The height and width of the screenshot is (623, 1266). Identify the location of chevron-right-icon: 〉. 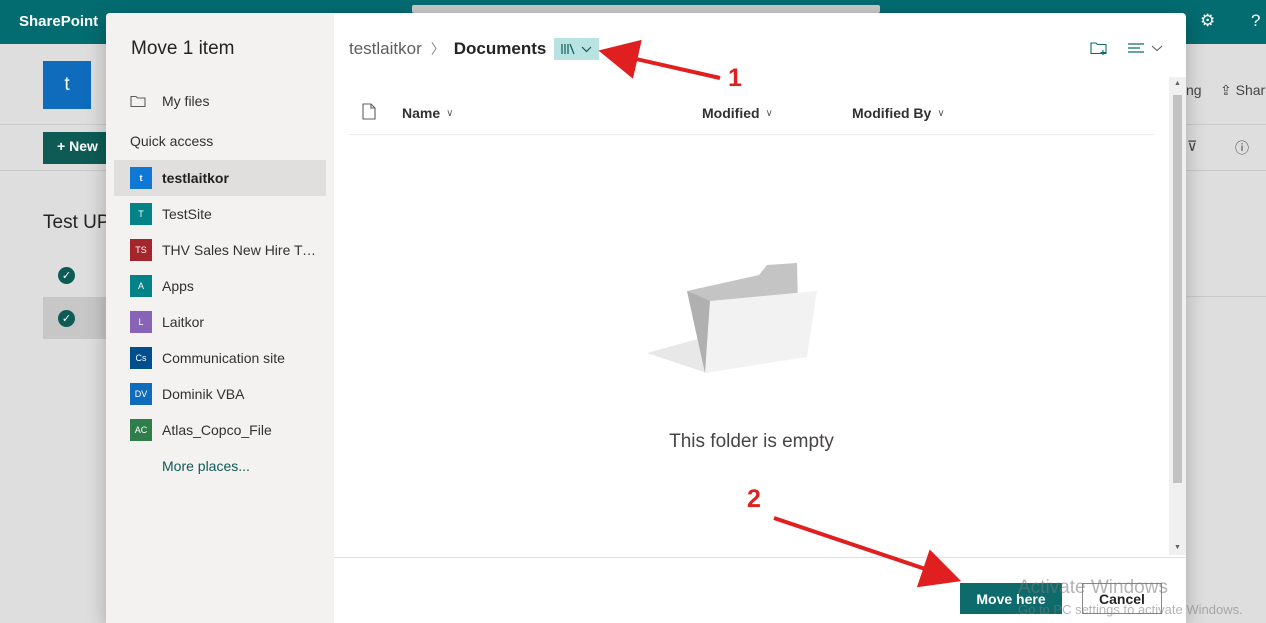
(437, 49).